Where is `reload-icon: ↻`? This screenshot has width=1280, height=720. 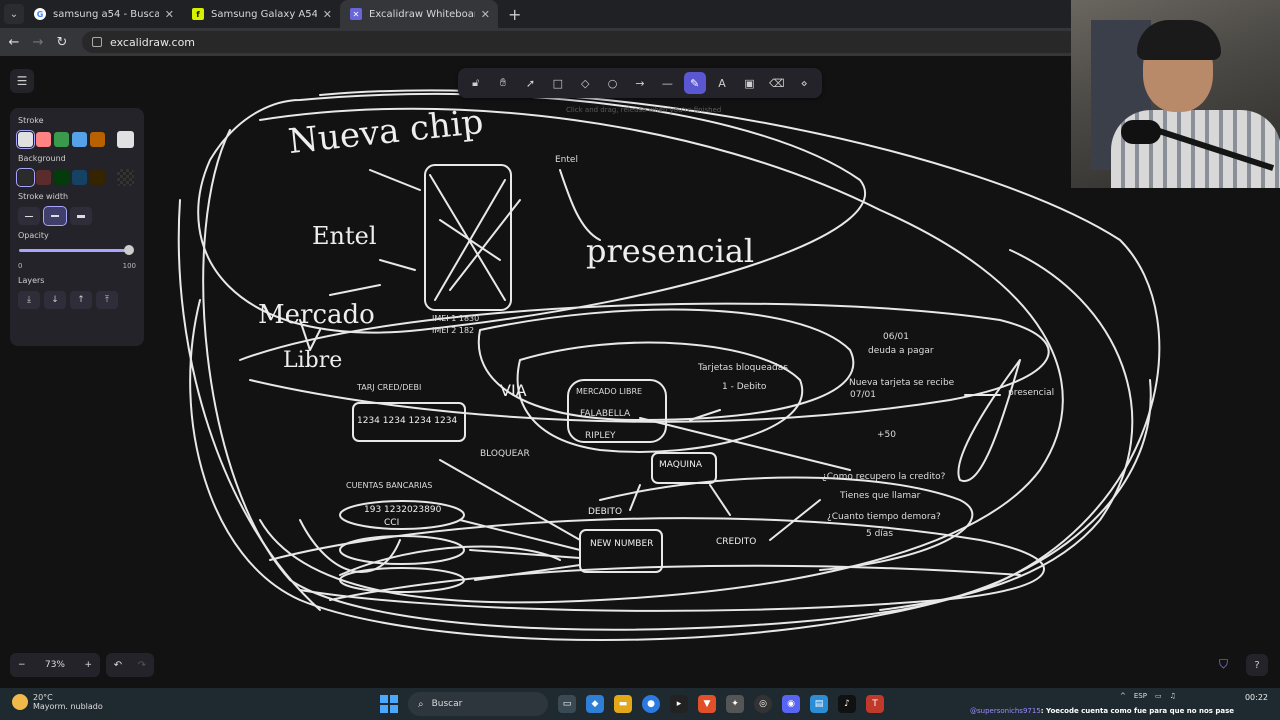
reload-icon: ↻ is located at coordinates (62, 42).